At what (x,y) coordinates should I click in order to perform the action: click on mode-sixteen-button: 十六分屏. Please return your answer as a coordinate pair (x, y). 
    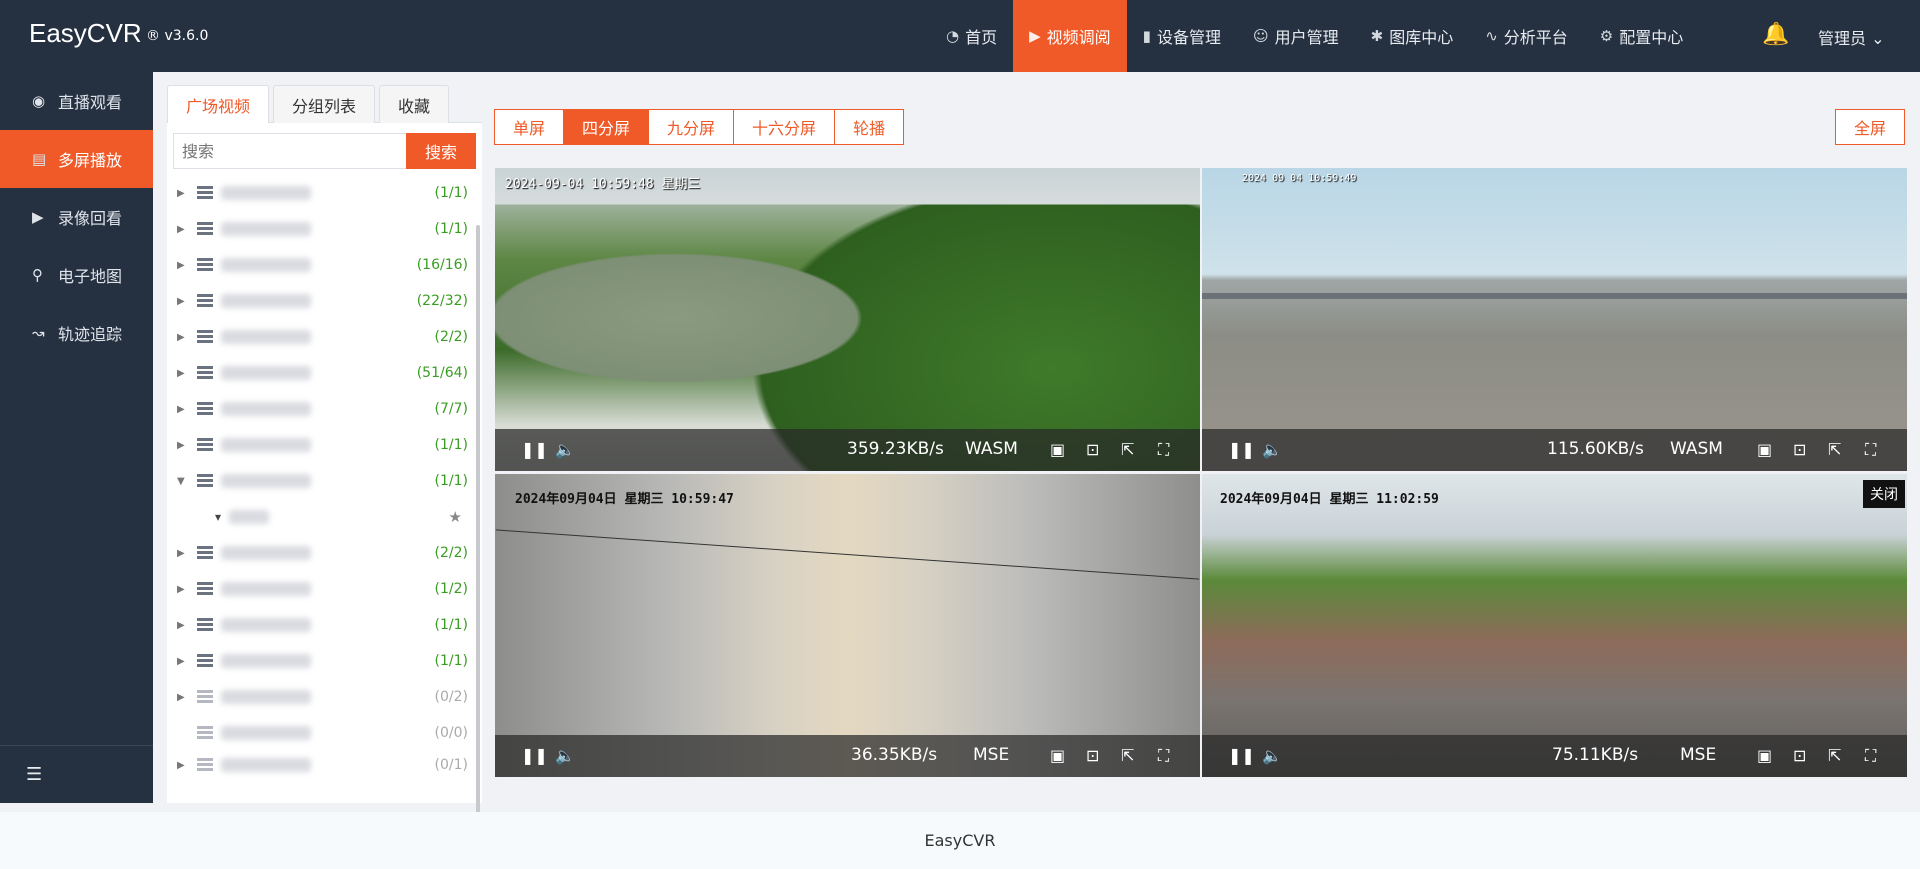
    Looking at the image, I should click on (784, 127).